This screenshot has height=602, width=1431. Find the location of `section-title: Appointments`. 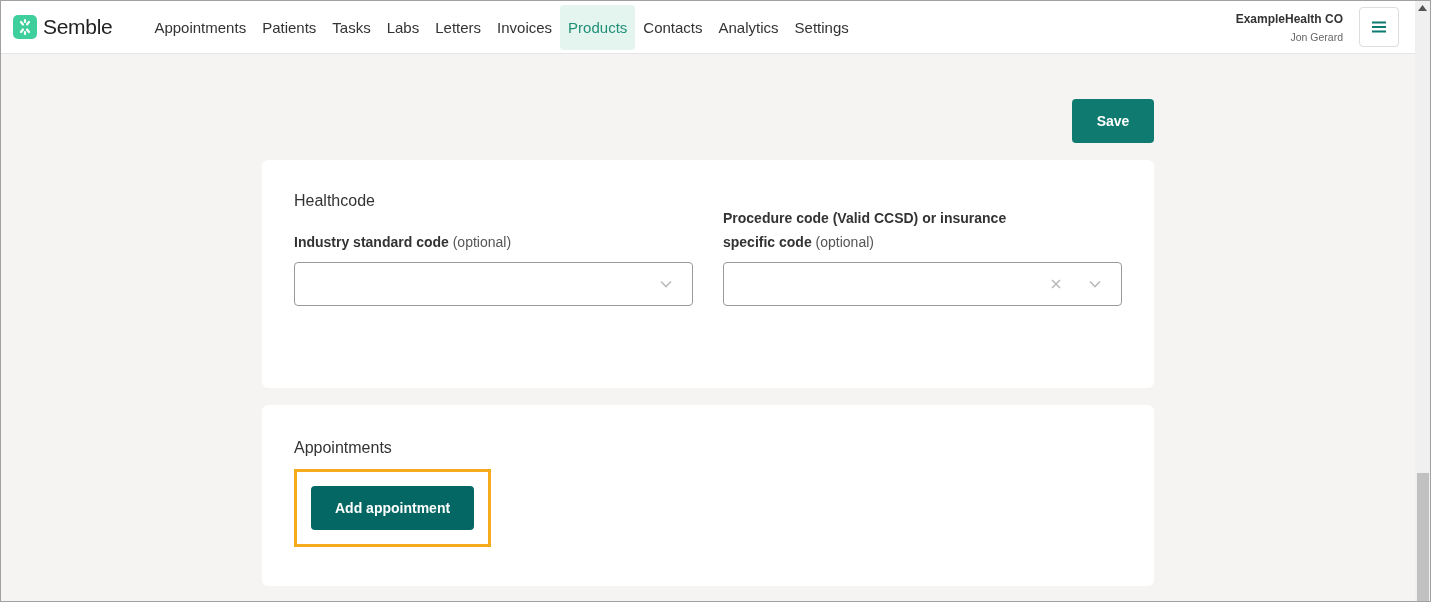

section-title: Appointments is located at coordinates (343, 448).